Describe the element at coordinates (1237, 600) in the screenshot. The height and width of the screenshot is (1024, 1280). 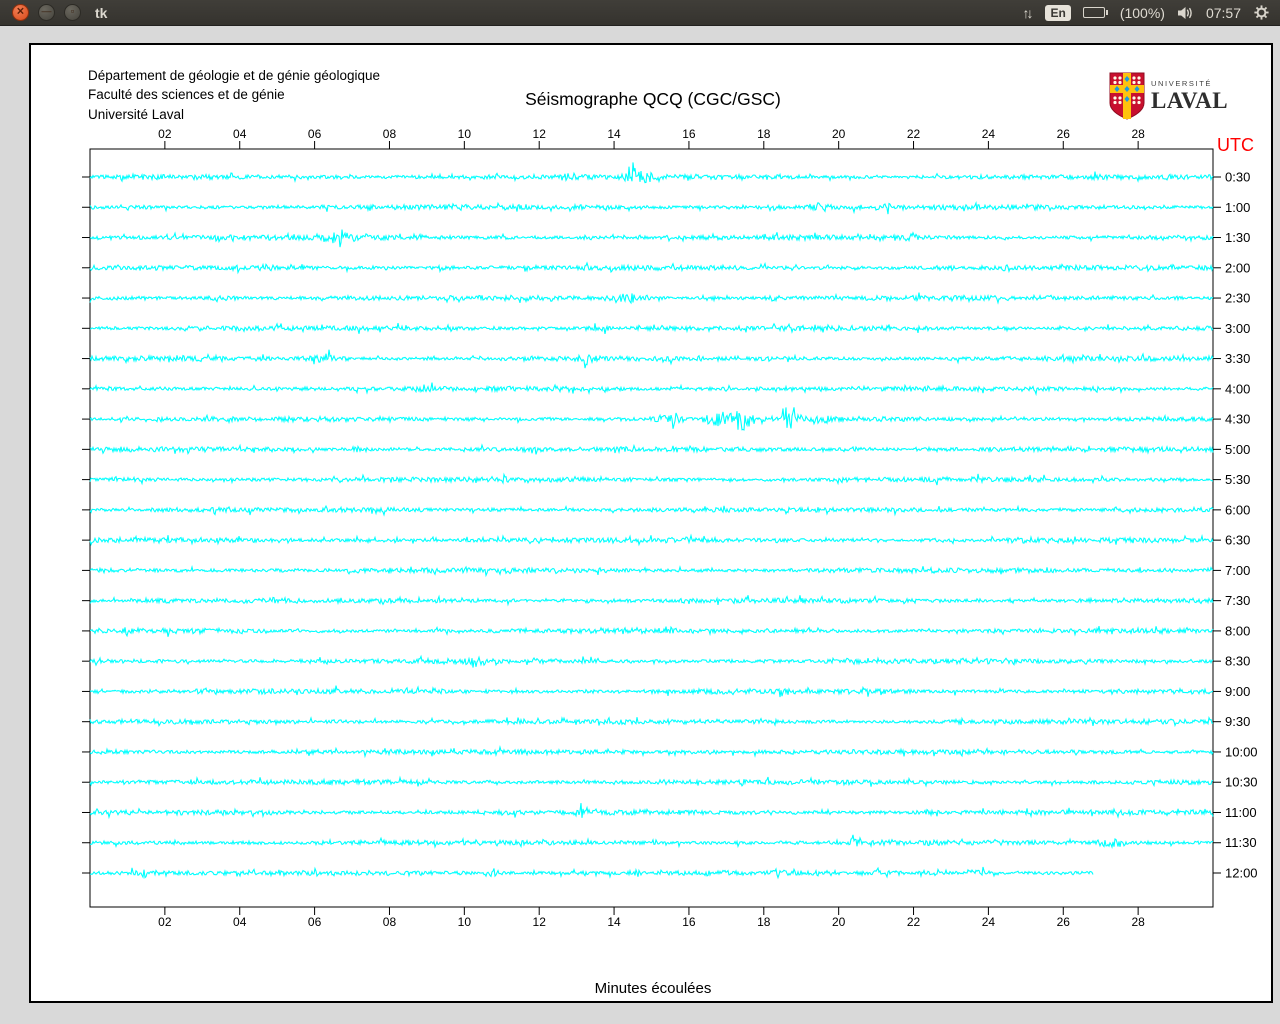
I see `utc-time-label: 7:30` at that location.